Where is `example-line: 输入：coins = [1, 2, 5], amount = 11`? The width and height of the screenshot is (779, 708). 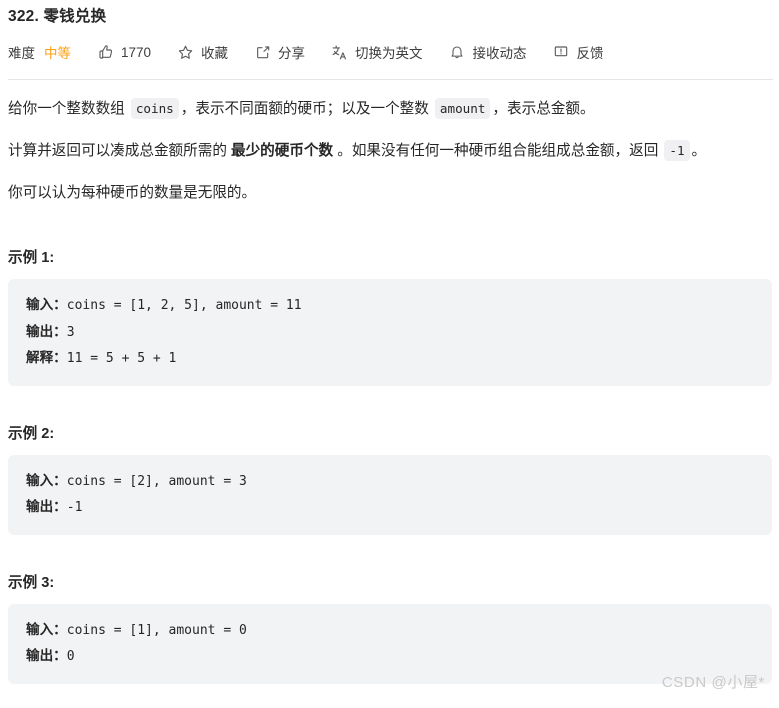 example-line: 输入：coins = [1, 2, 5], amount = 11 is located at coordinates (390, 305).